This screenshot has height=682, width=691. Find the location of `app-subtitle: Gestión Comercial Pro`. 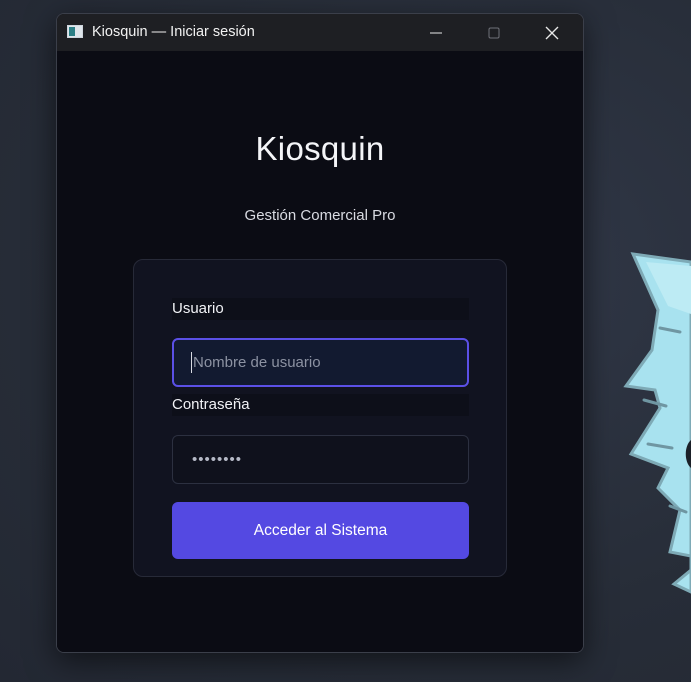

app-subtitle: Gestión Comercial Pro is located at coordinates (320, 215).